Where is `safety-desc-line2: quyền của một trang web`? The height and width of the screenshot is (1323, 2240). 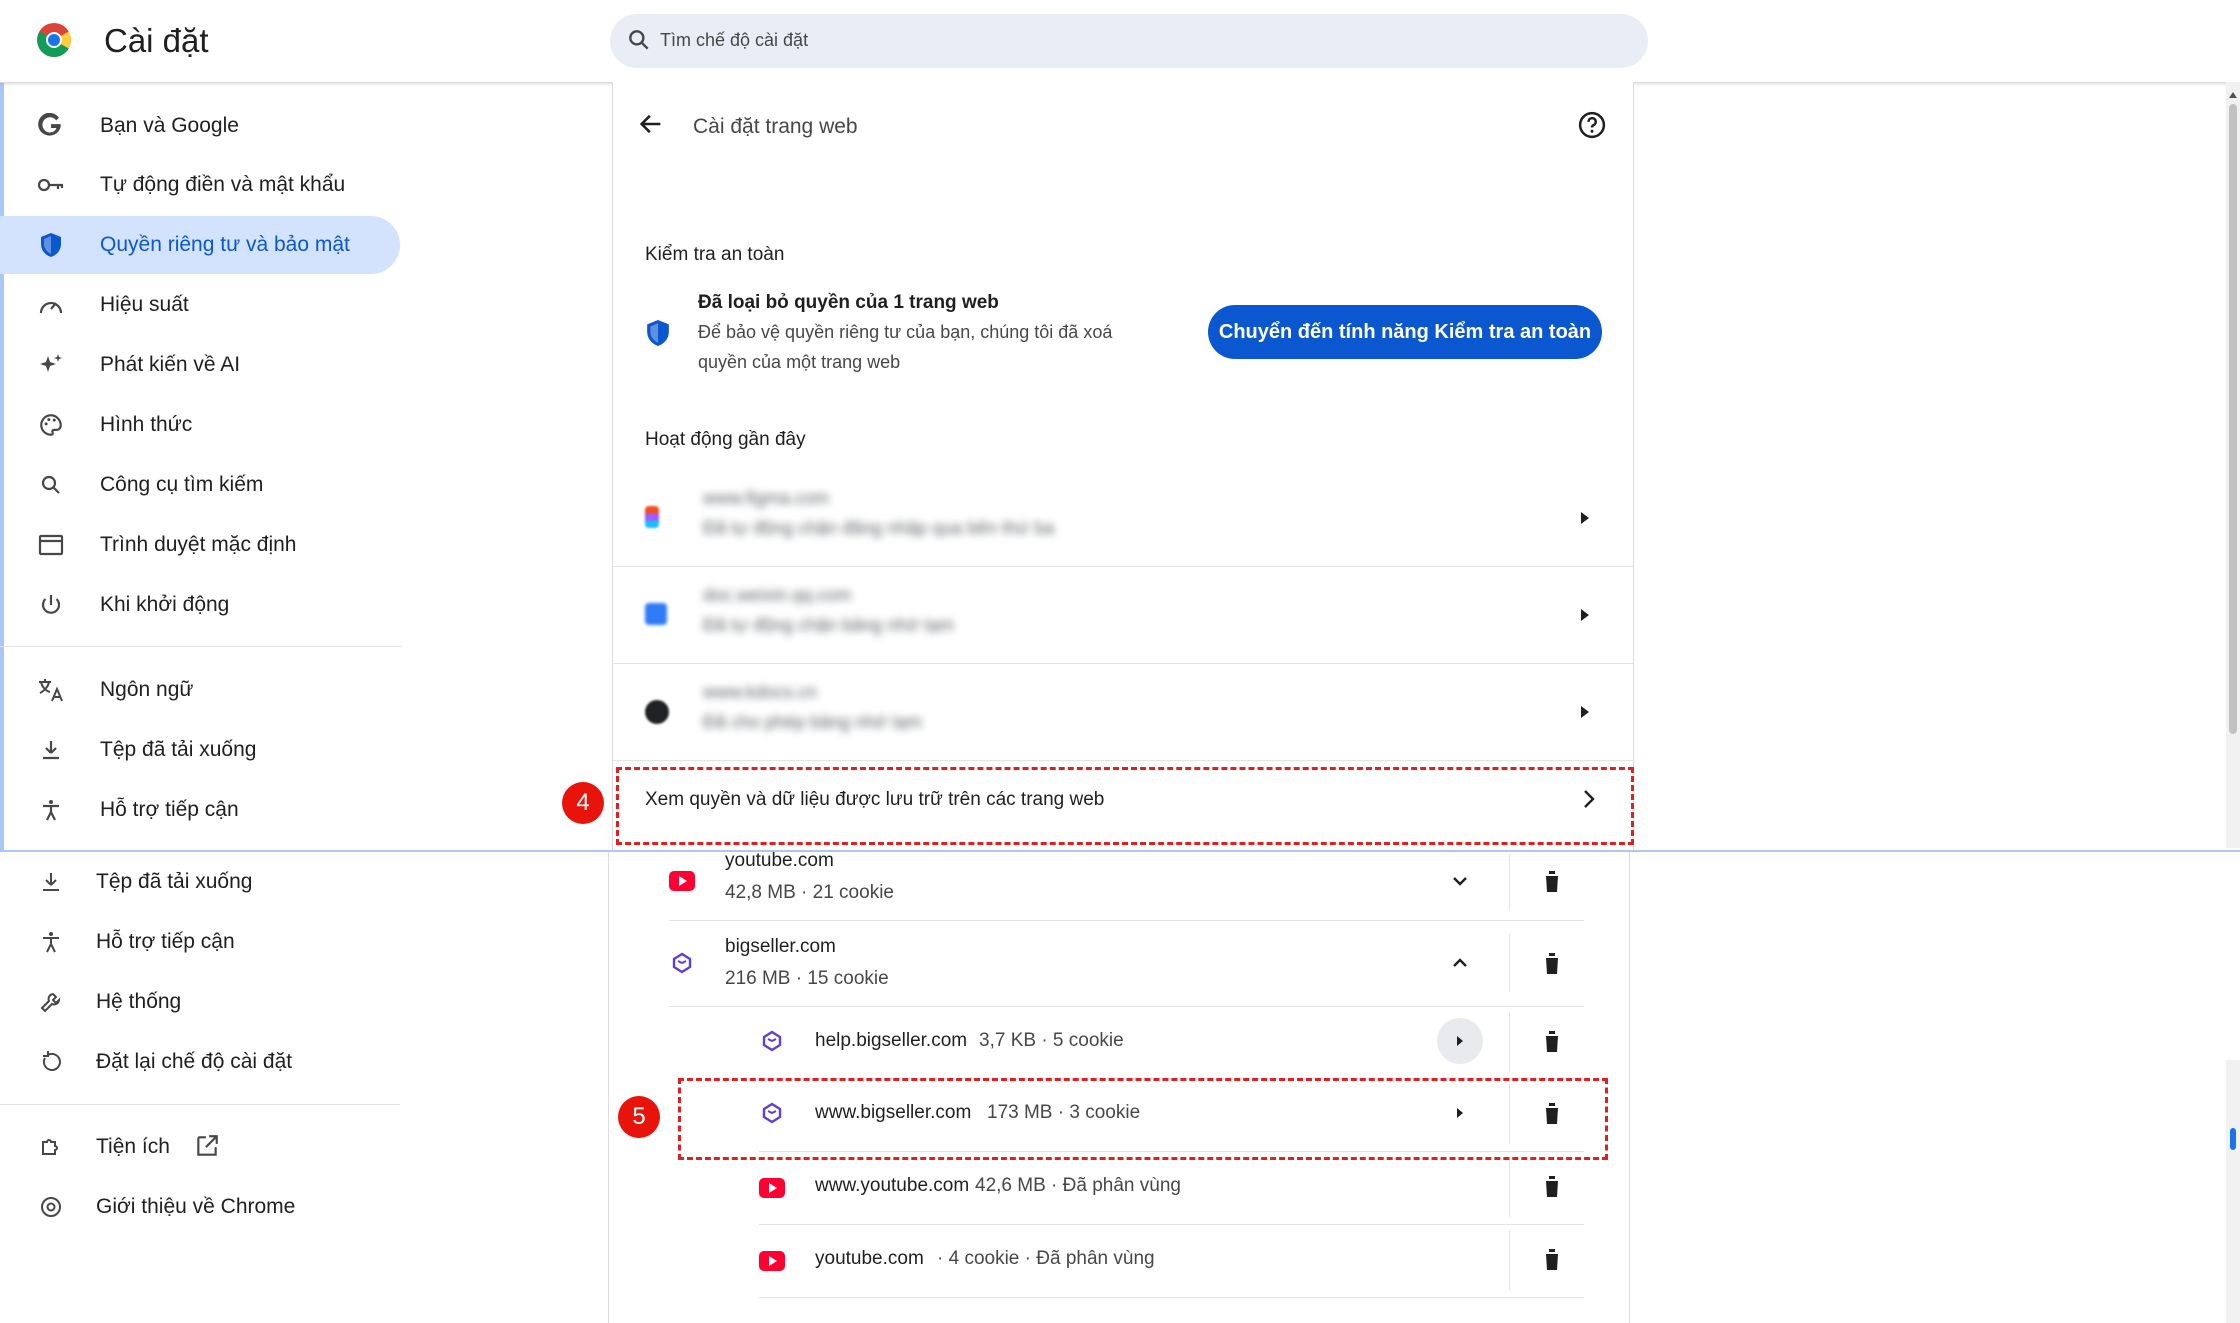
safety-desc-line2: quyền của một trang web is located at coordinates (799, 362).